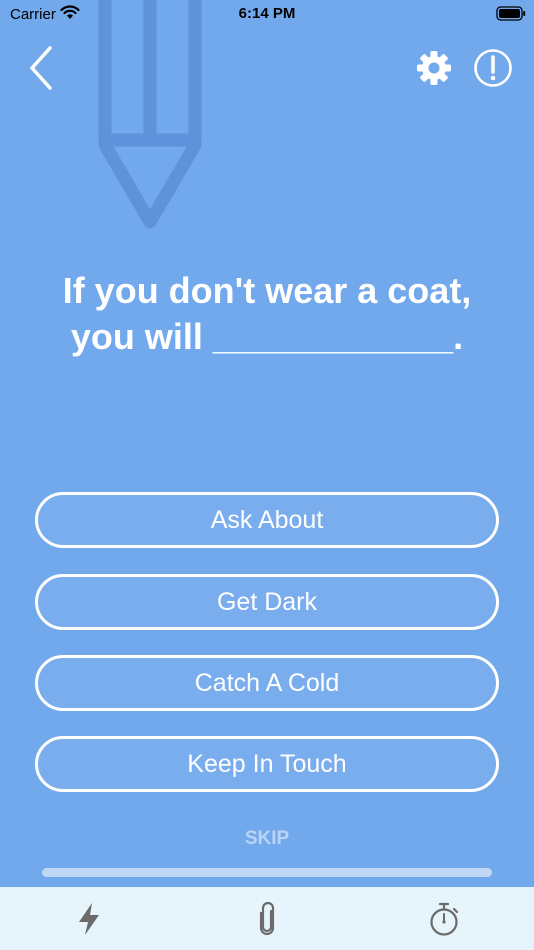 Image resolution: width=534 pixels, height=950 pixels. I want to click on battery-icon, so click(511, 15).